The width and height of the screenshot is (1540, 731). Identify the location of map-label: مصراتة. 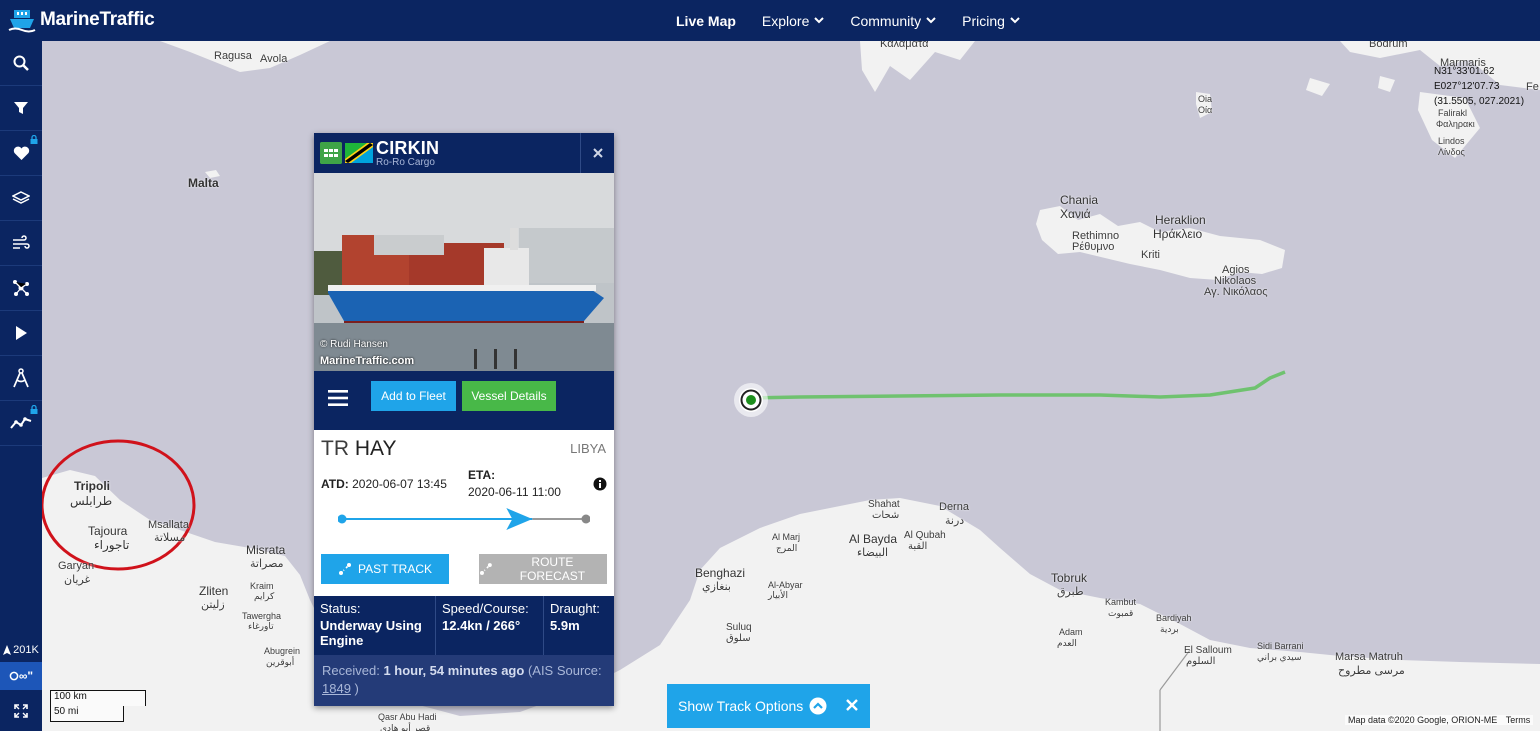
(267, 564).